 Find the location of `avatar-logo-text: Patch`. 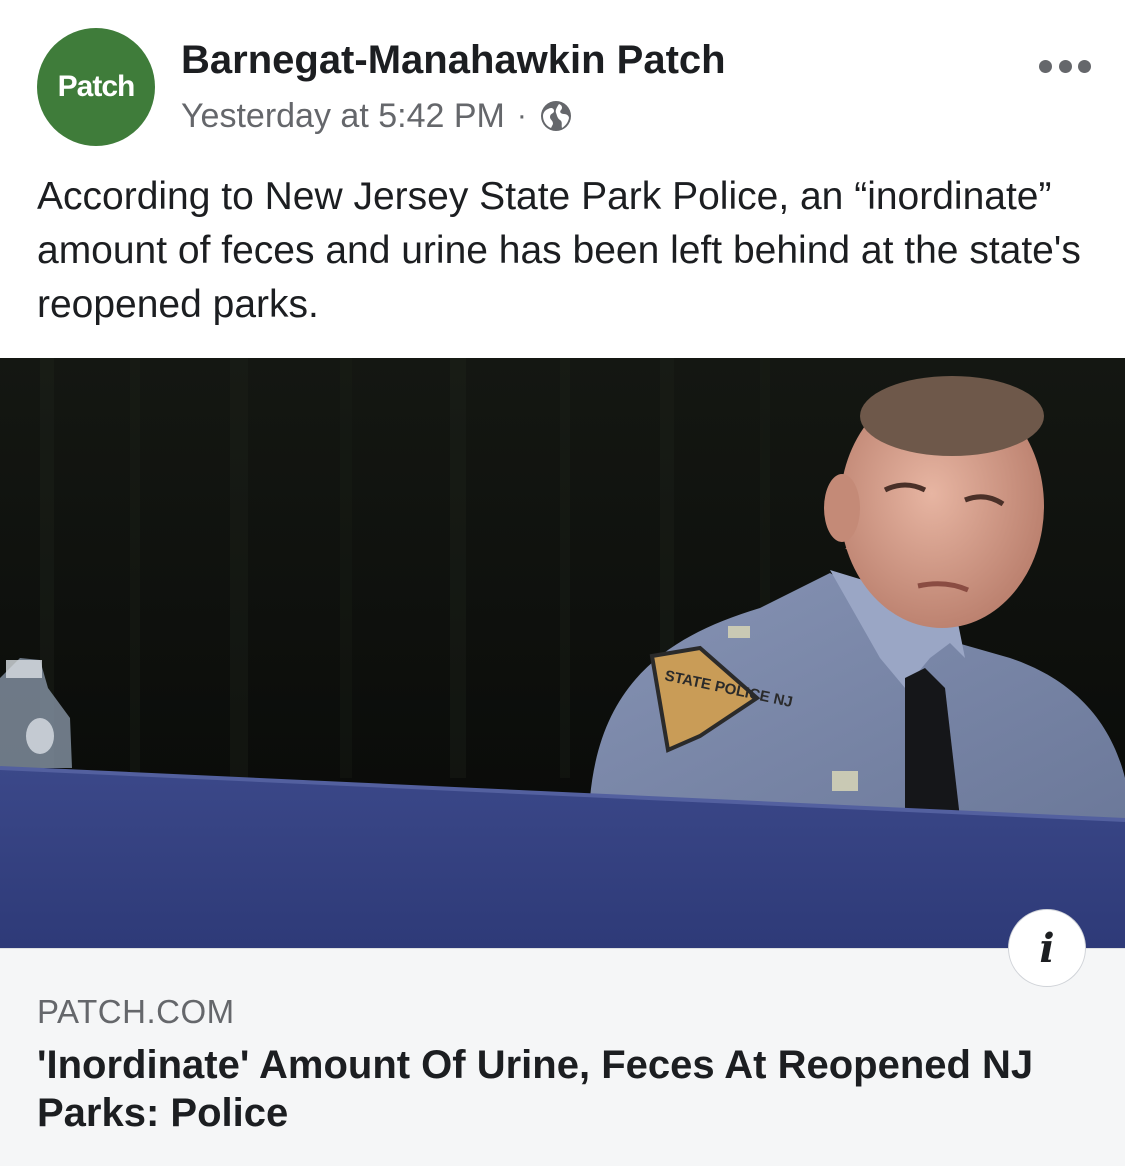

avatar-logo-text: Patch is located at coordinates (96, 86).